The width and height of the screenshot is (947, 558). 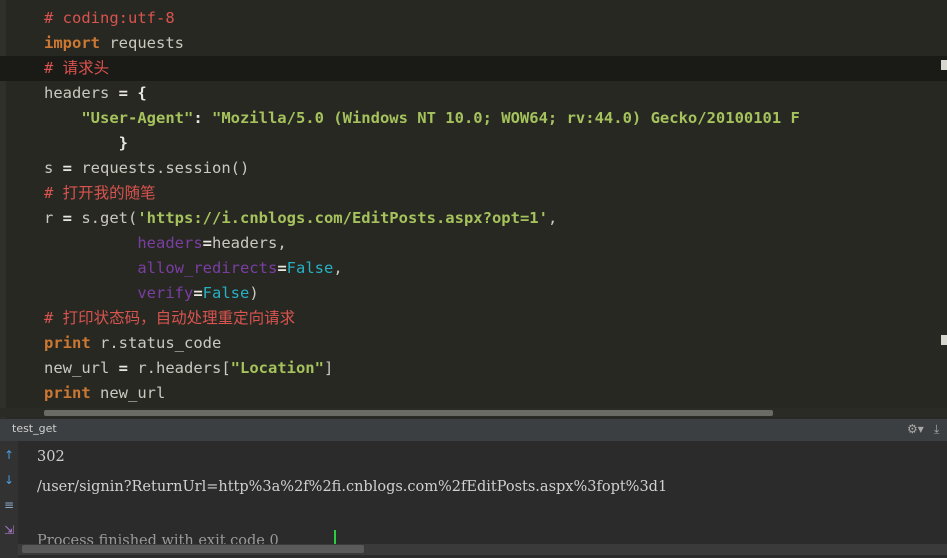 I want to click on code-line-text: allow_redirects=False,, so click(x=193, y=268).